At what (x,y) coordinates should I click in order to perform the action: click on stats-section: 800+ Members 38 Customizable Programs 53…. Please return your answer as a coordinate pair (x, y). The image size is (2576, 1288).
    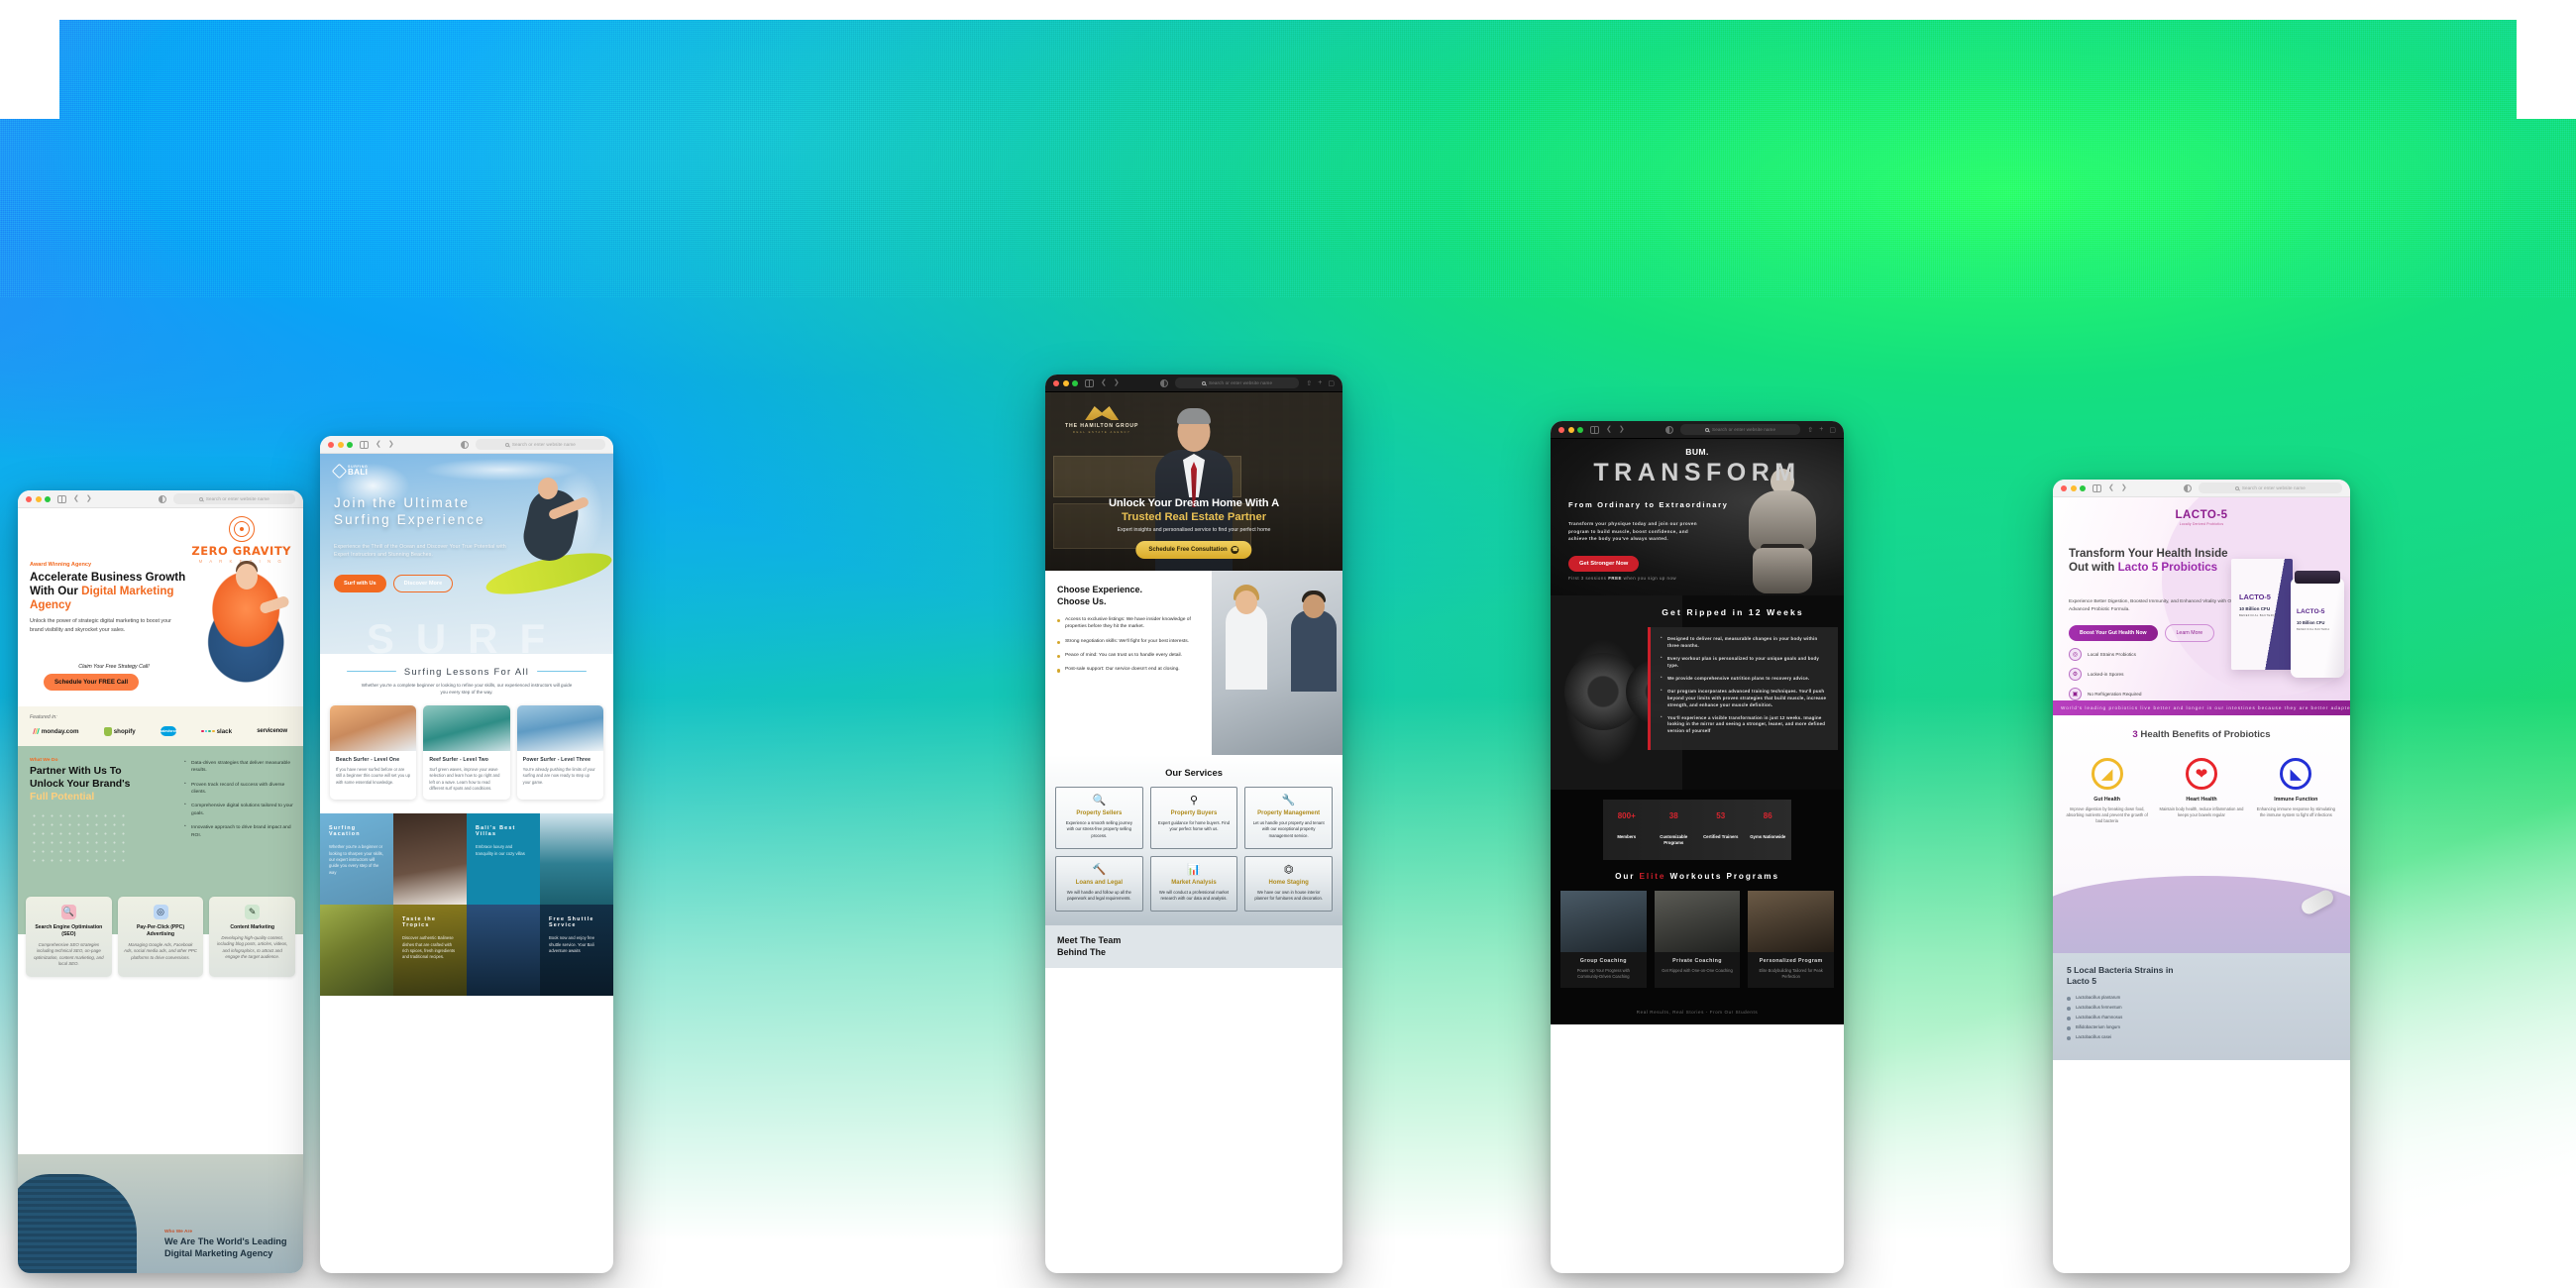
    Looking at the image, I should click on (1697, 829).